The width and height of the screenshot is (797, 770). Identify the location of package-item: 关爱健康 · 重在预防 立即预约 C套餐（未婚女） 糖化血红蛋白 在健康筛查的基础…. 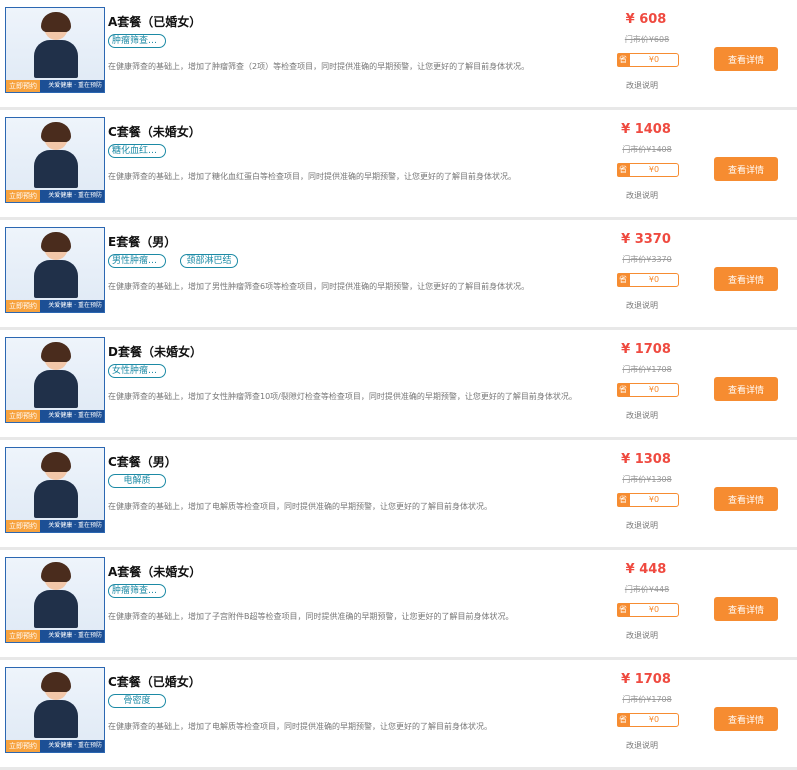
(398, 165).